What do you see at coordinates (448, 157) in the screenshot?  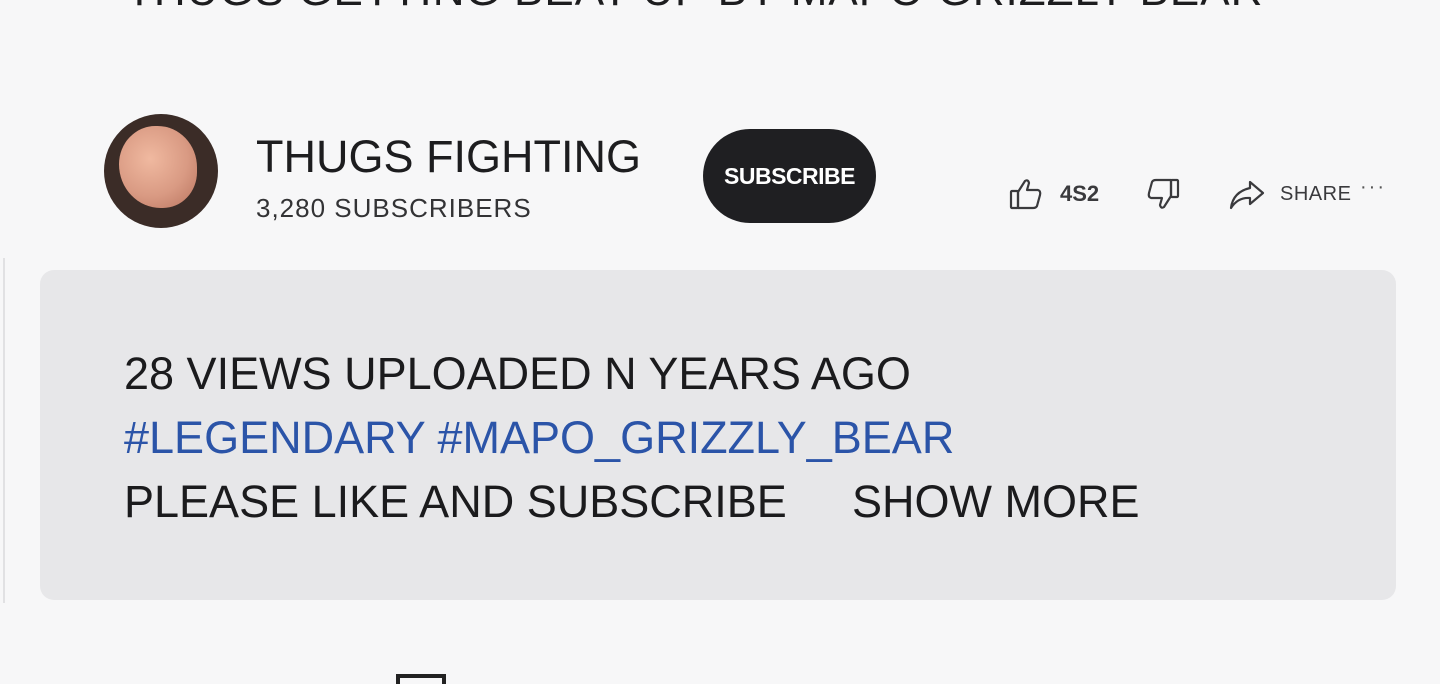 I see `channel-name: THUGS FIGHTING` at bounding box center [448, 157].